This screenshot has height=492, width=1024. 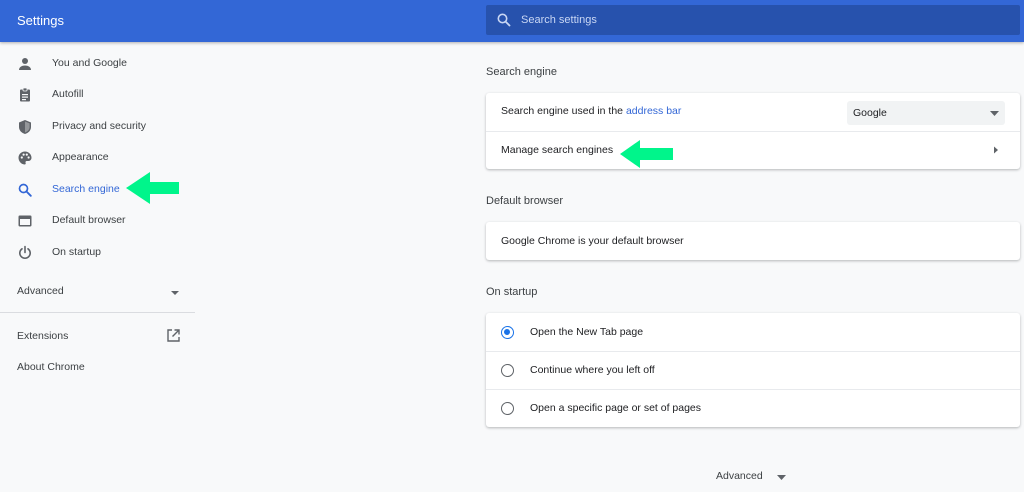 I want to click on open-in-new-icon, so click(x=173, y=335).